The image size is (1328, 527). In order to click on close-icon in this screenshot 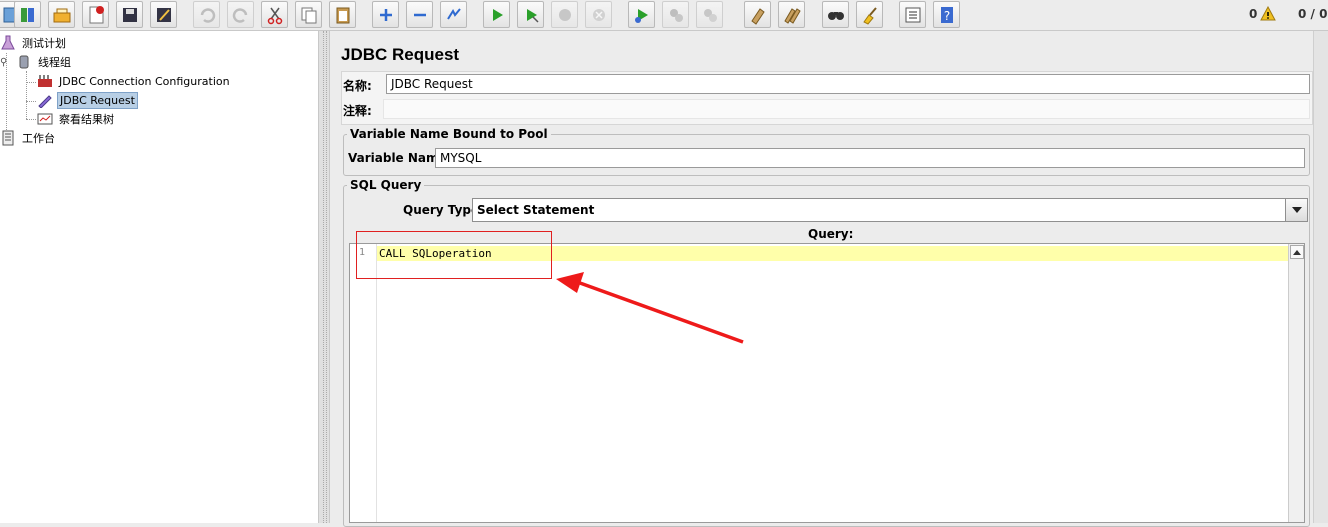, I will do `click(61, 14)`.